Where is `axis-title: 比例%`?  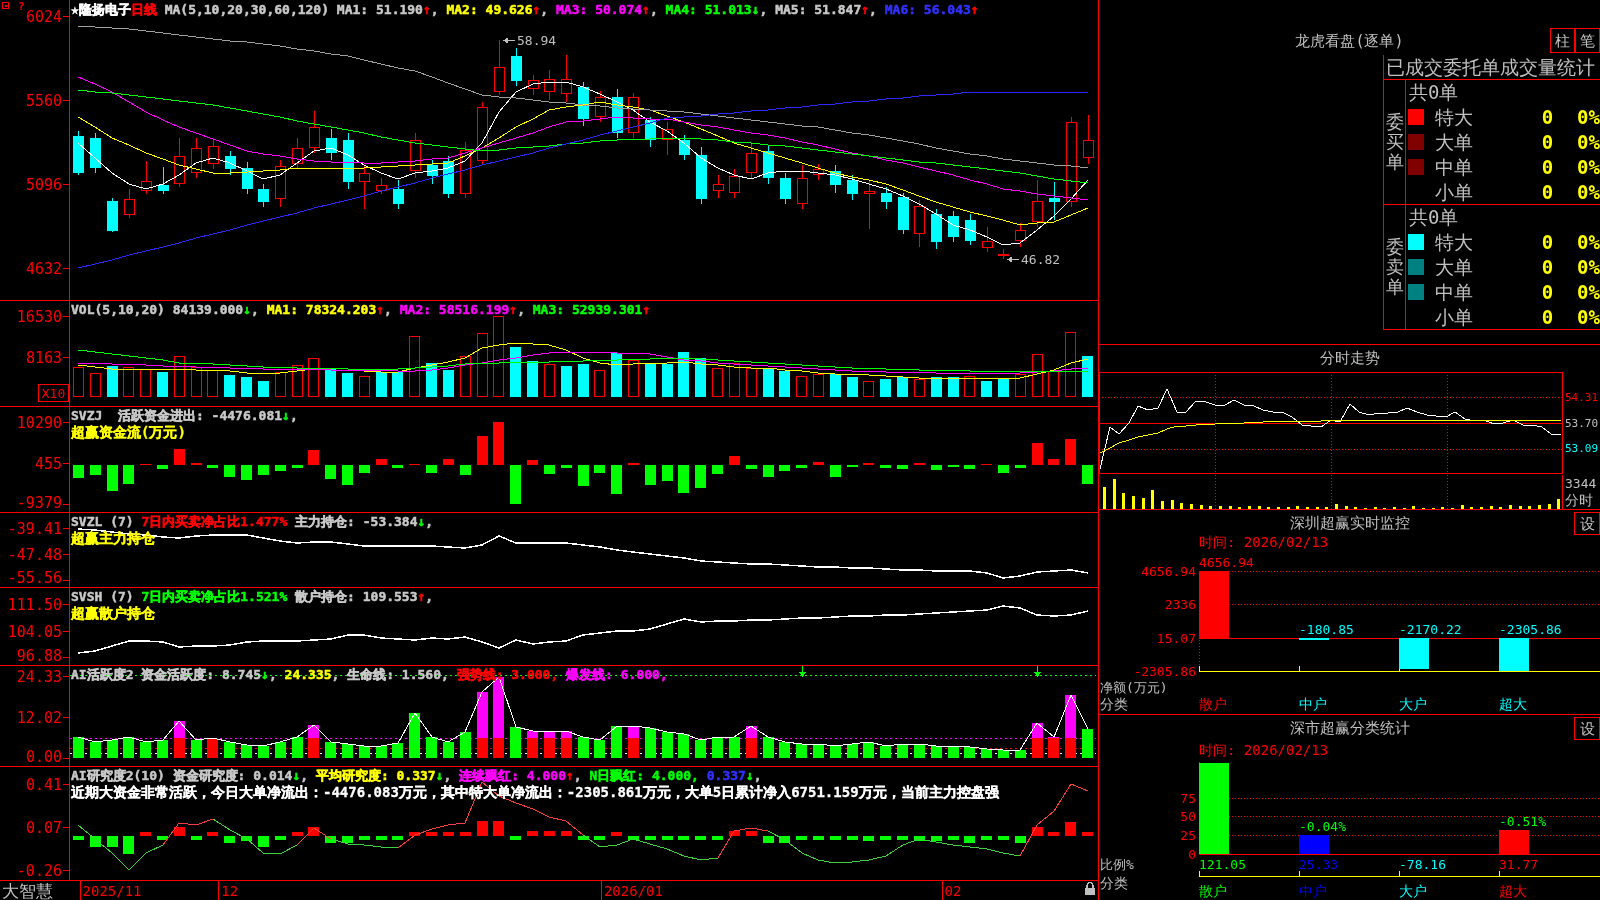
axis-title: 比例% is located at coordinates (1117, 864).